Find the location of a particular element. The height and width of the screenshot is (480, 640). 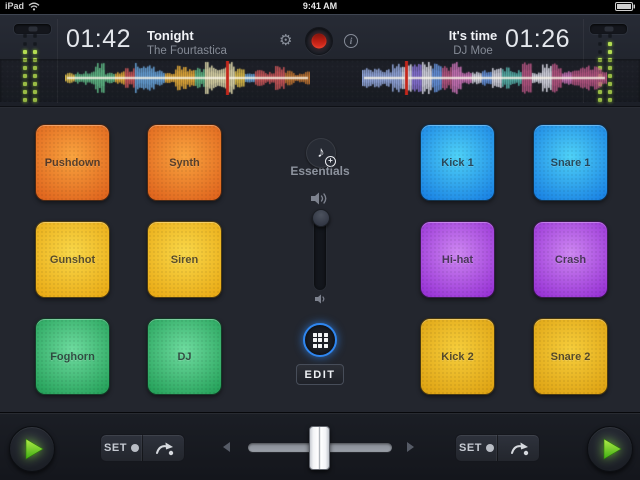

sample-pad-snare-1: Snare 1 is located at coordinates (570, 162).